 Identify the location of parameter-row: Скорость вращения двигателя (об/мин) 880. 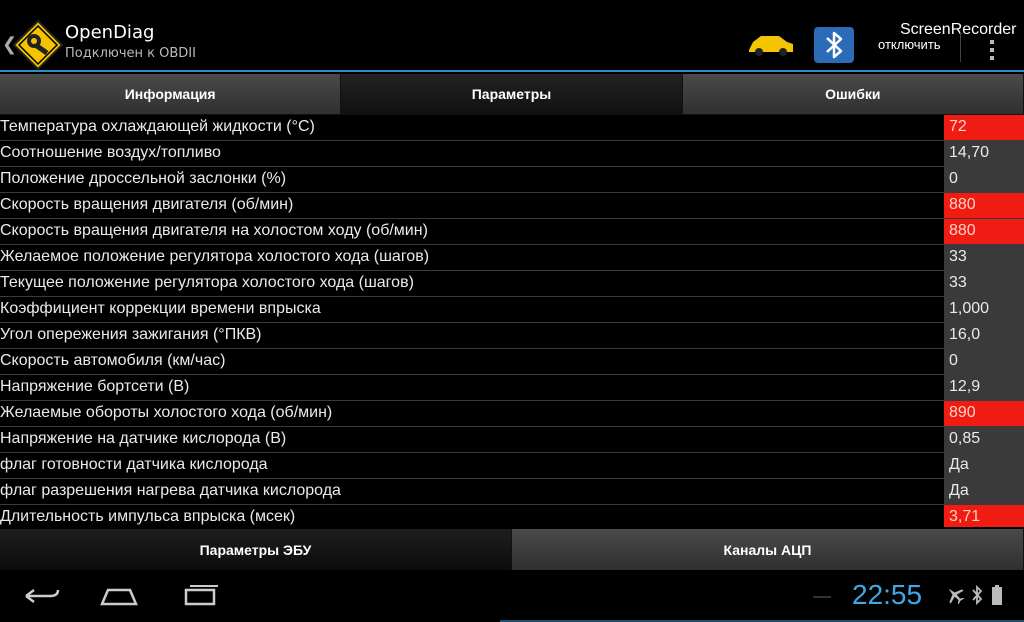
(512, 206).